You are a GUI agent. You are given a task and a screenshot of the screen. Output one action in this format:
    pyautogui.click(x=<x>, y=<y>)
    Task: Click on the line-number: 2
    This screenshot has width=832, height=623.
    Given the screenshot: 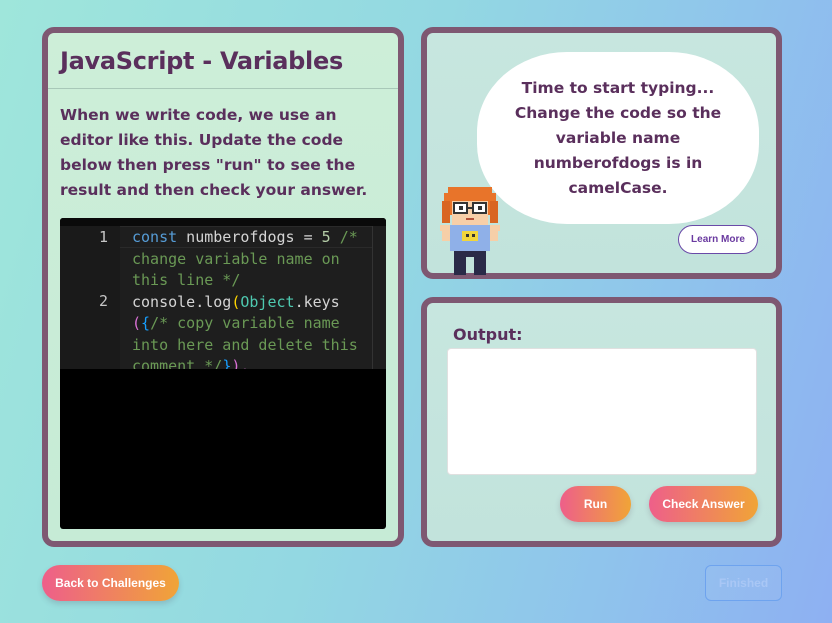 What is the action you would take?
    pyautogui.click(x=103, y=301)
    